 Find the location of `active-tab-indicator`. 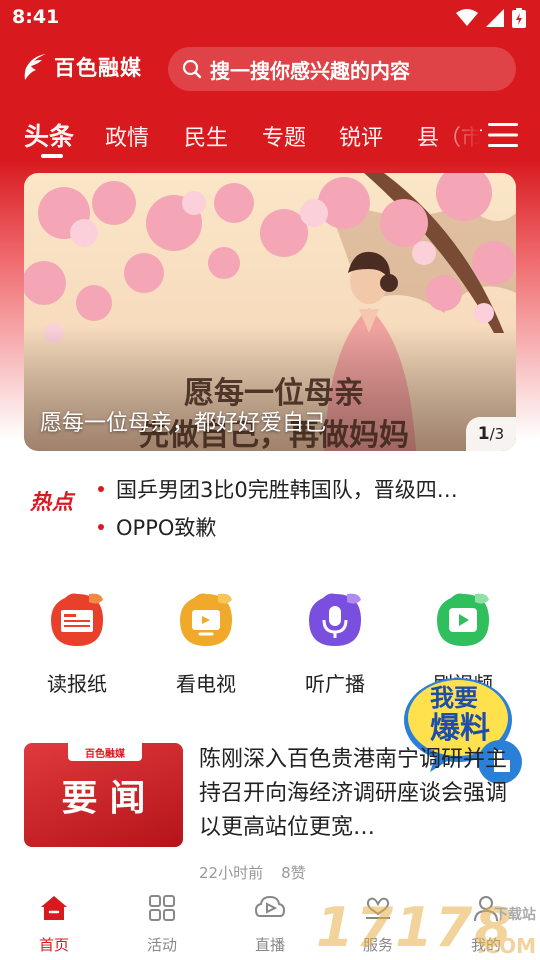

active-tab-indicator is located at coordinates (52, 156).